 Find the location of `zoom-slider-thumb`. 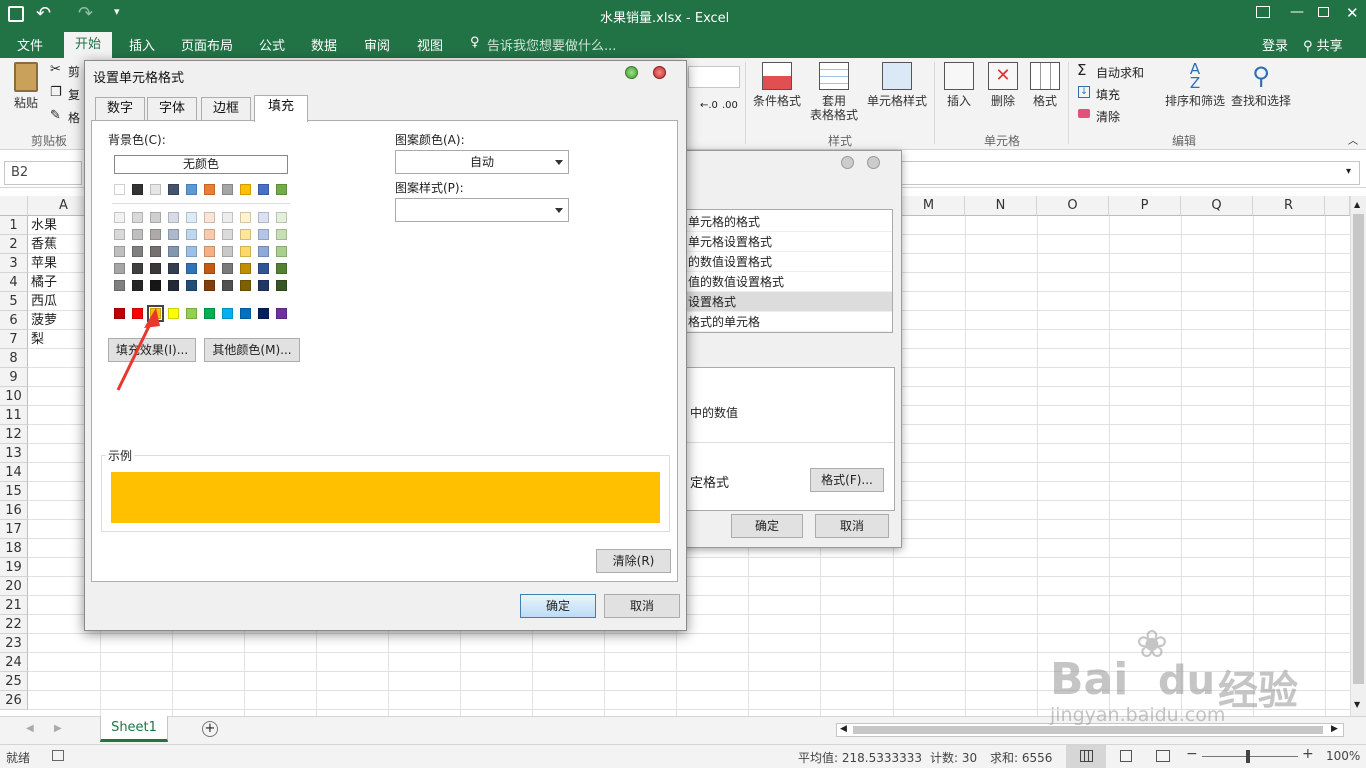

zoom-slider-thumb is located at coordinates (1248, 756).